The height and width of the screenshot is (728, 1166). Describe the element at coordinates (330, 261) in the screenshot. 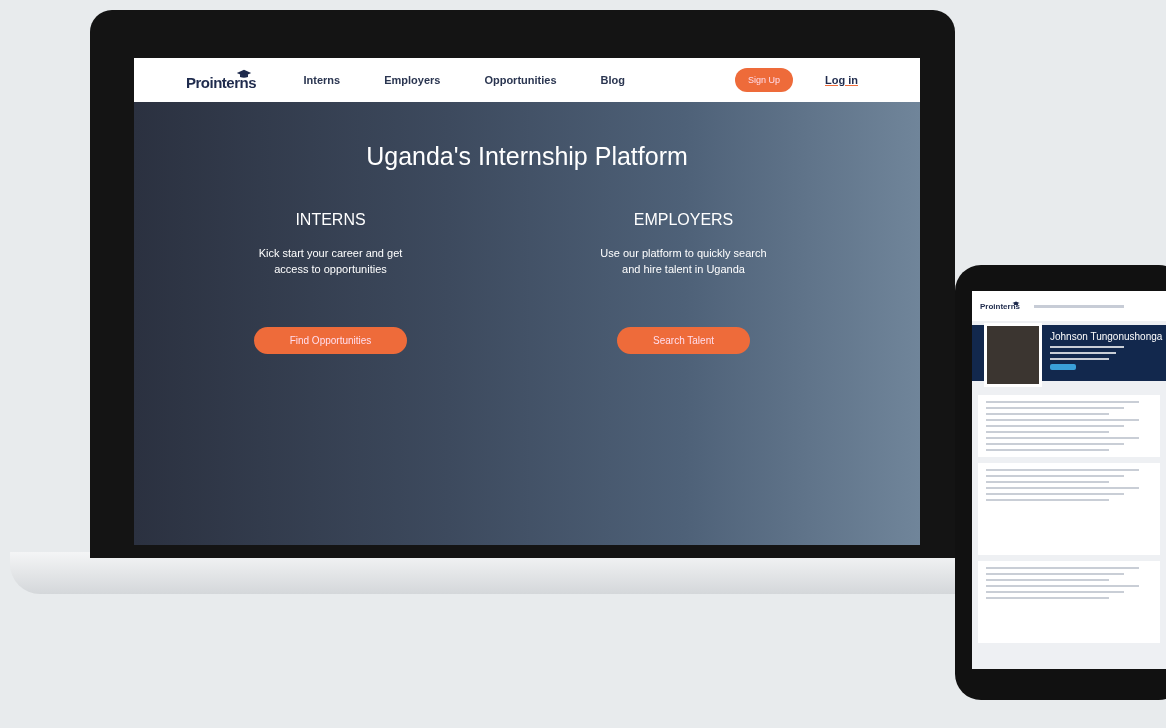

I see `column-description: Kick start your career and get access to opportunities` at that location.